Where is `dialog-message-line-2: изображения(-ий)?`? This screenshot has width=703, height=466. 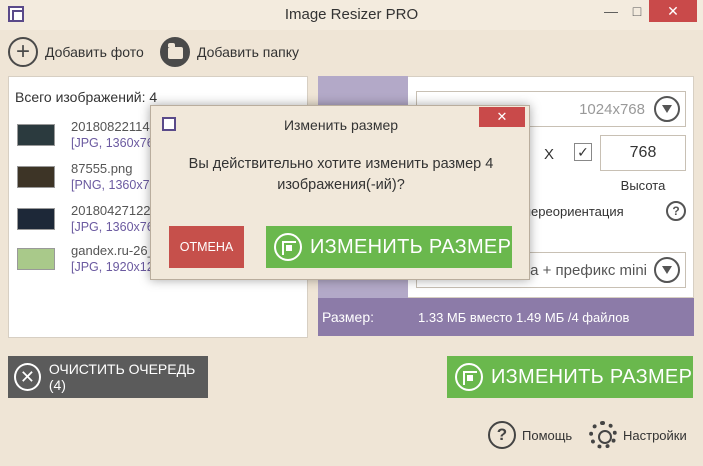 dialog-message-line-2: изображения(-ий)? is located at coordinates (341, 185).